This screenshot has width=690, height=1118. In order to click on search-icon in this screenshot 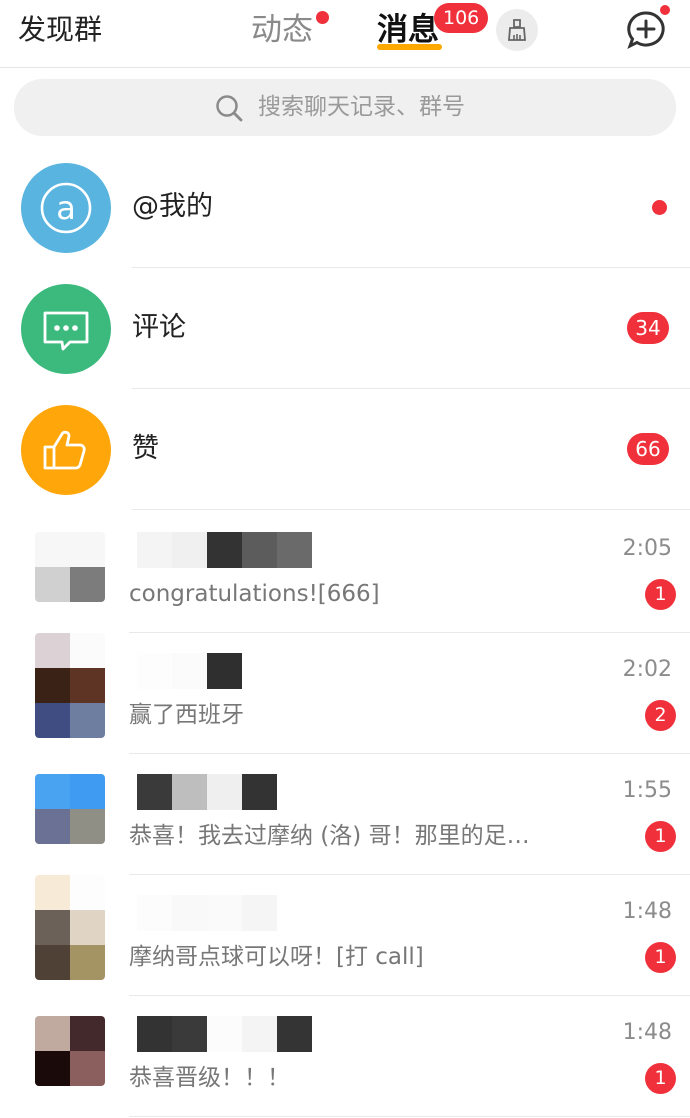, I will do `click(229, 108)`.